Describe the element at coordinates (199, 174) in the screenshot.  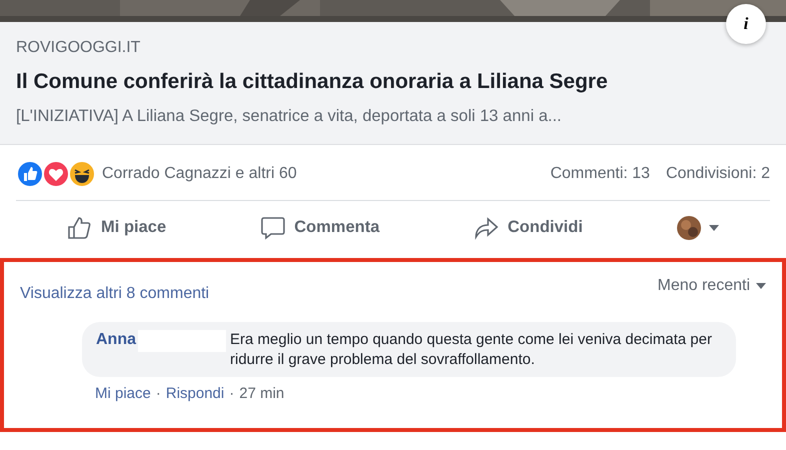
I see `reactions-summary: Corrado Cagnazzi e altri 60` at that location.